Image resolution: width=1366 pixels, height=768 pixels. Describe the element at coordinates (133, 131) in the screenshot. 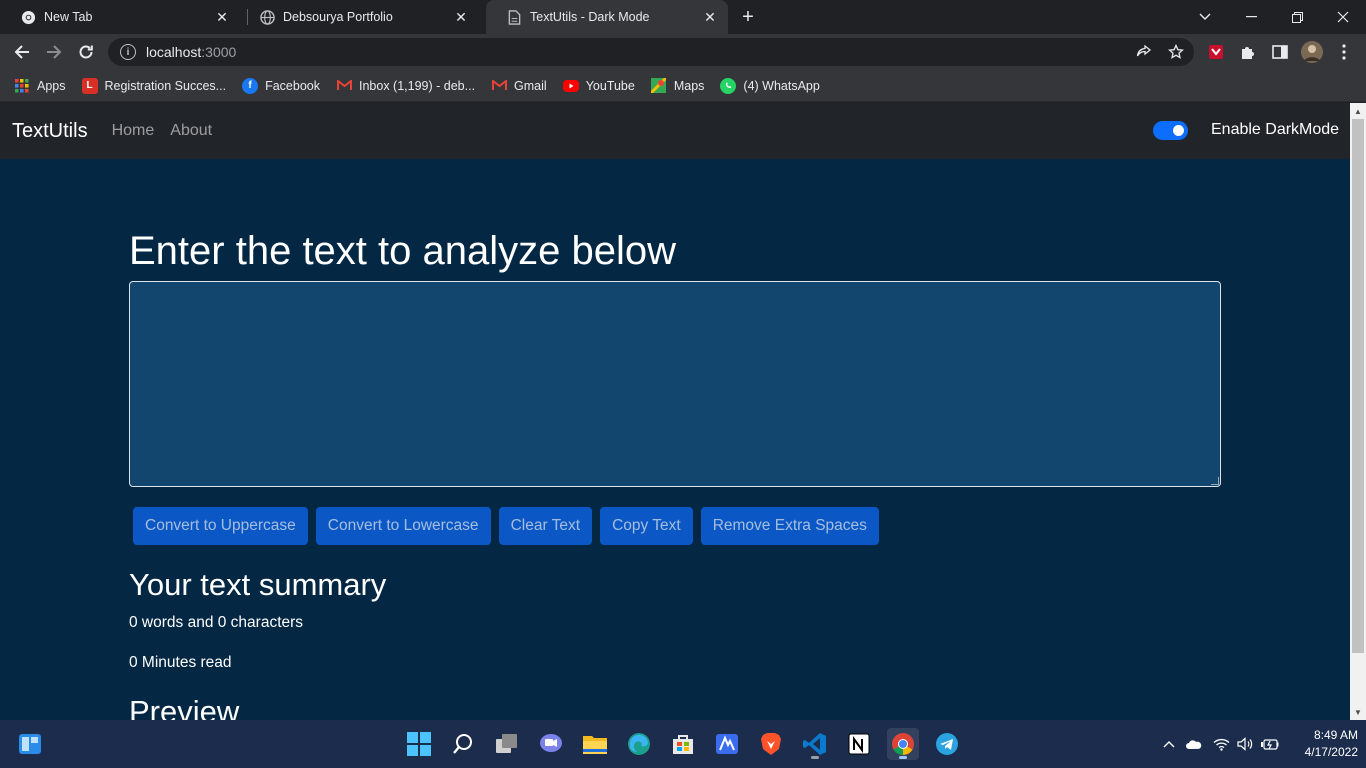

I see `nav-link-home: Home` at that location.